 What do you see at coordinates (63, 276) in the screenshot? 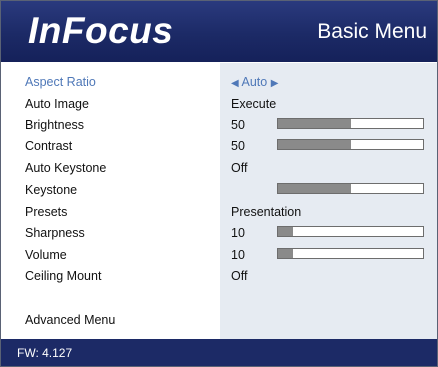
I see `menu-item-ceiling-mount: Ceiling Mount` at bounding box center [63, 276].